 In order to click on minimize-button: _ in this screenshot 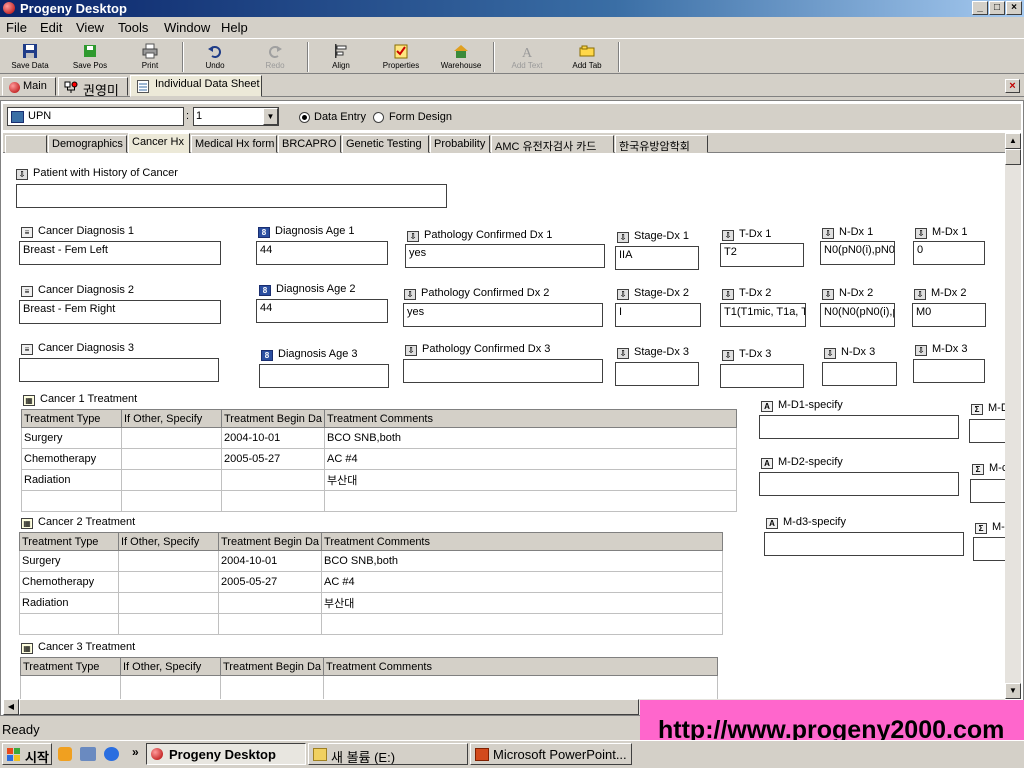, I will do `click(980, 8)`.